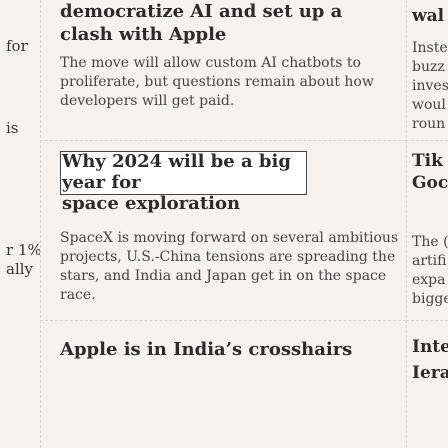 This screenshot has width=448, height=448. Describe the element at coordinates (430, 86) in the screenshot. I see `right-text-fragment: inves` at that location.